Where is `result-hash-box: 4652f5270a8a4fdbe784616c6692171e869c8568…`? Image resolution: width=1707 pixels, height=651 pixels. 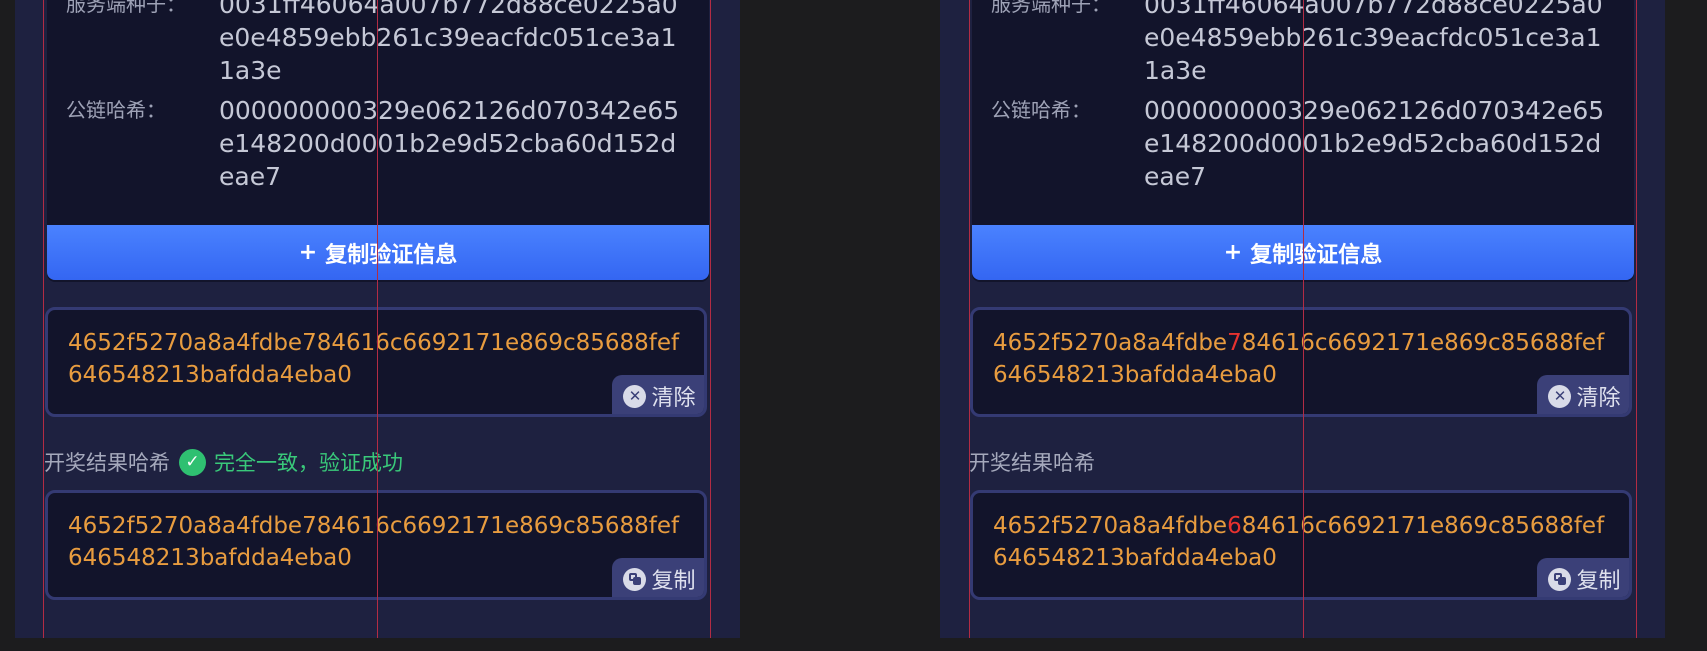 result-hash-box: 4652f5270a8a4fdbe784616c6692171e869c8568… is located at coordinates (376, 545).